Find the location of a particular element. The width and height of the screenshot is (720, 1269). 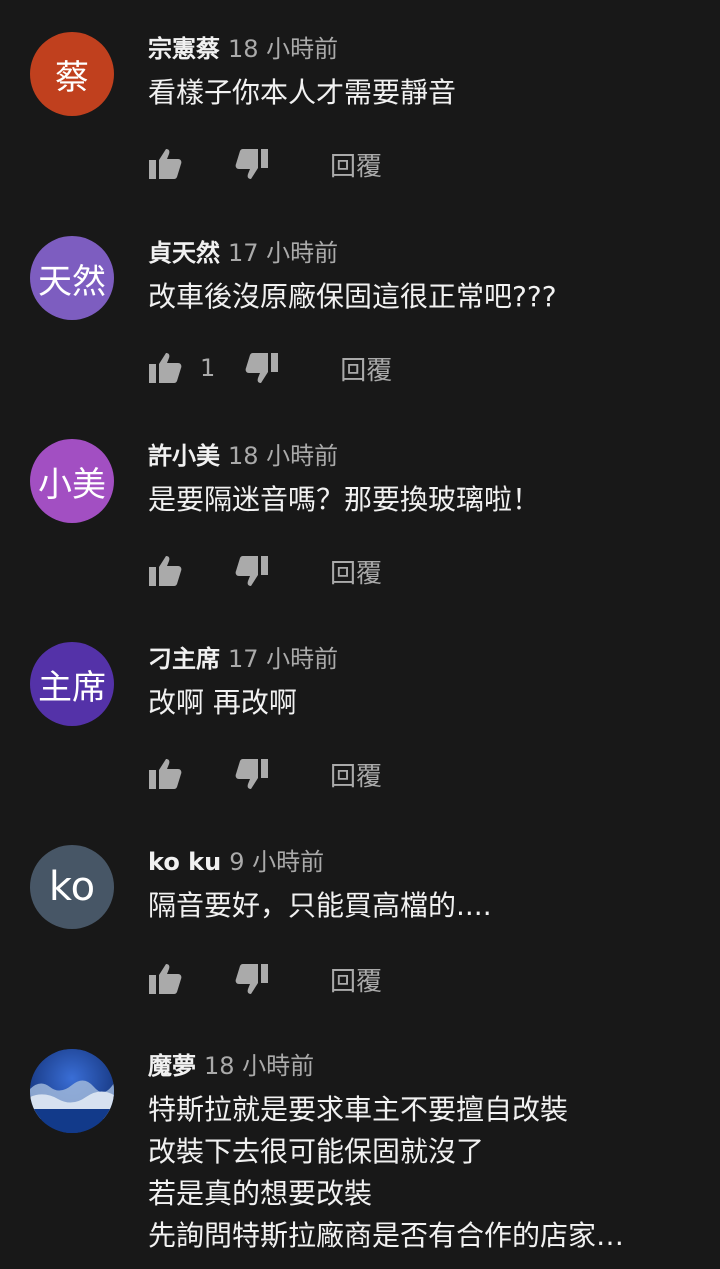

avatar: 蔡 is located at coordinates (72, 74).